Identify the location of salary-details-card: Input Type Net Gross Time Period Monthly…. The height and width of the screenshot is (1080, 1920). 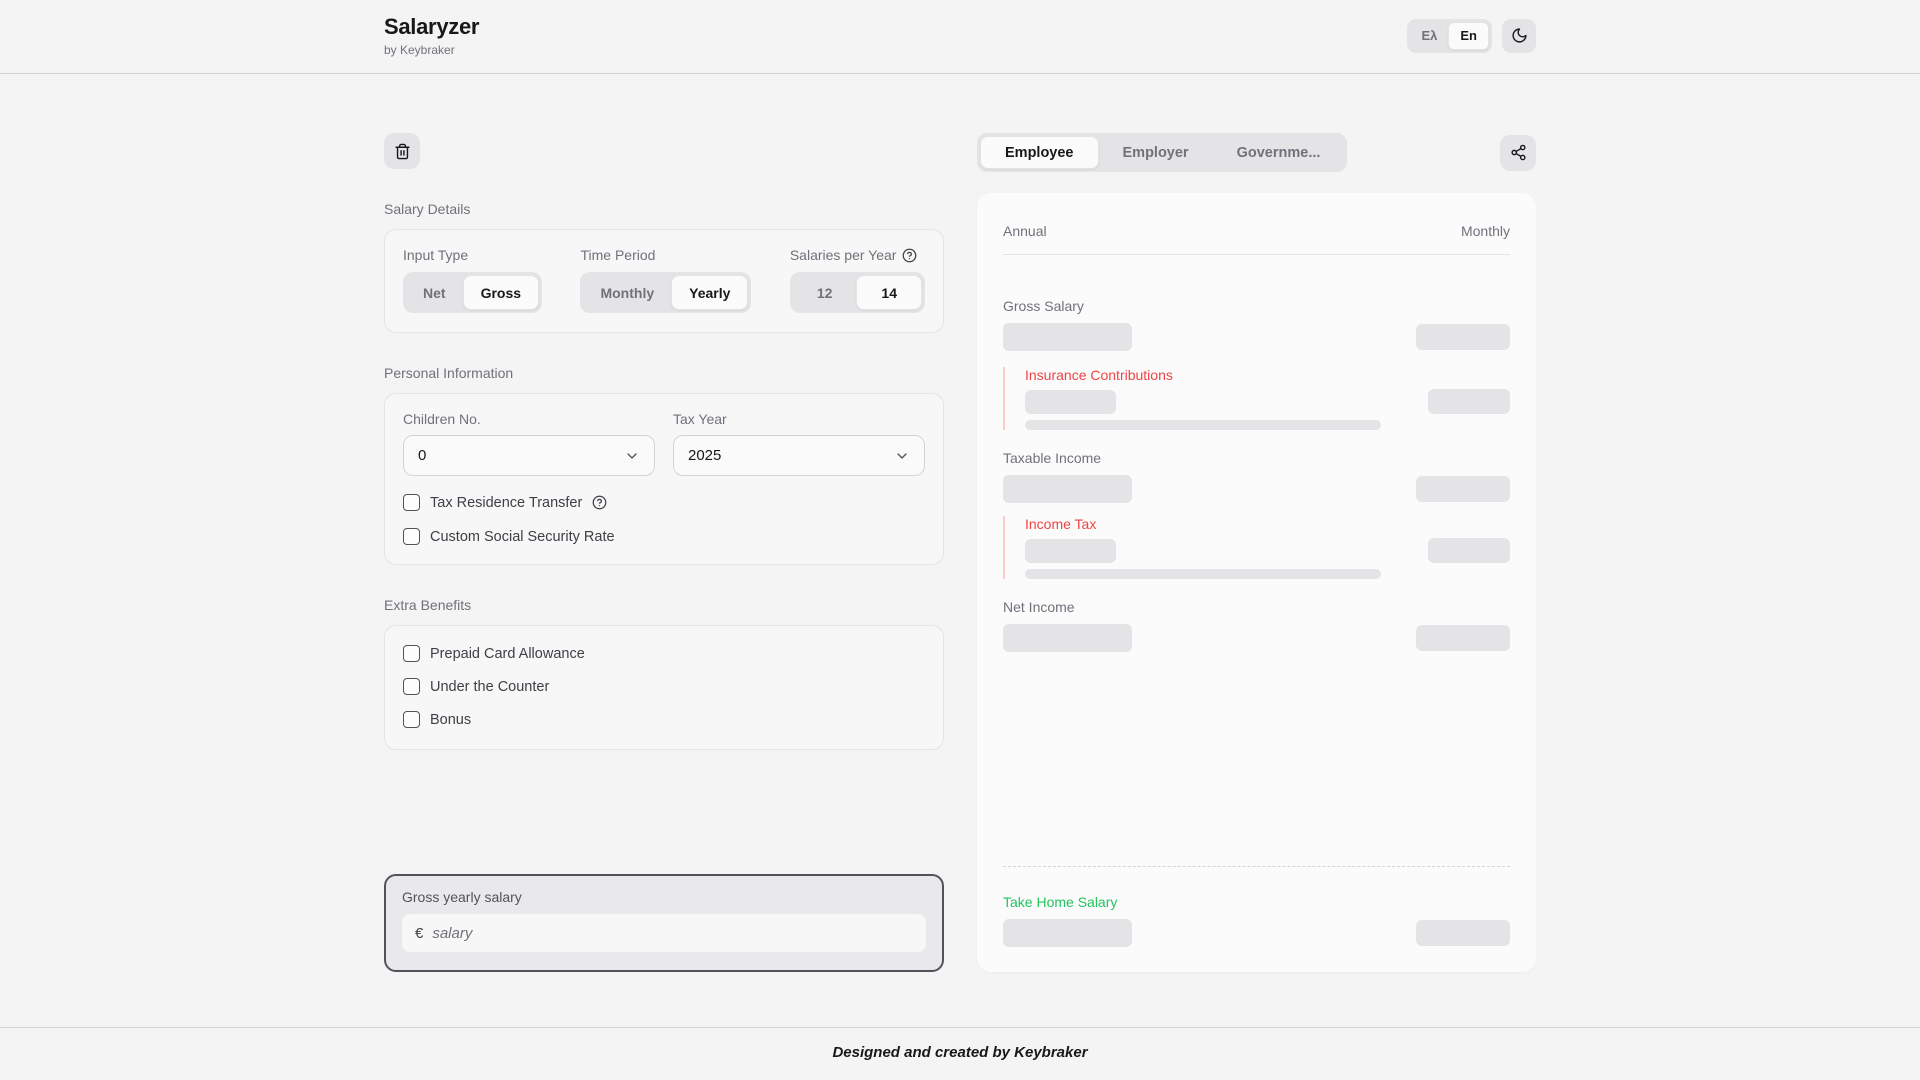
(664, 281).